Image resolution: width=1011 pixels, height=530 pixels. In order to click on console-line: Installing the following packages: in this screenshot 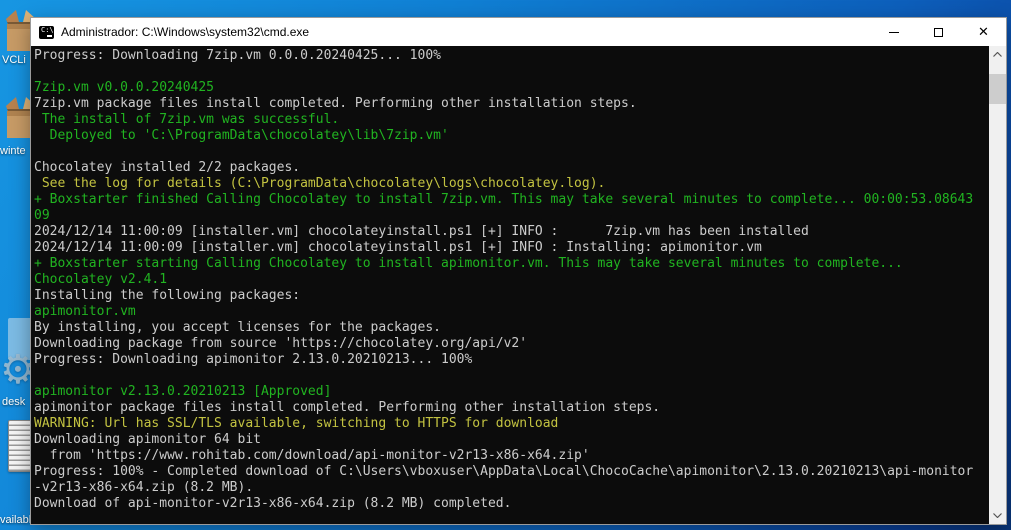, I will do `click(167, 295)`.